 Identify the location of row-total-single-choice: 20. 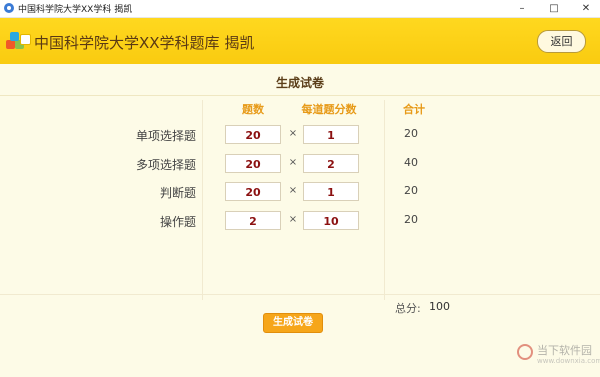
(411, 133).